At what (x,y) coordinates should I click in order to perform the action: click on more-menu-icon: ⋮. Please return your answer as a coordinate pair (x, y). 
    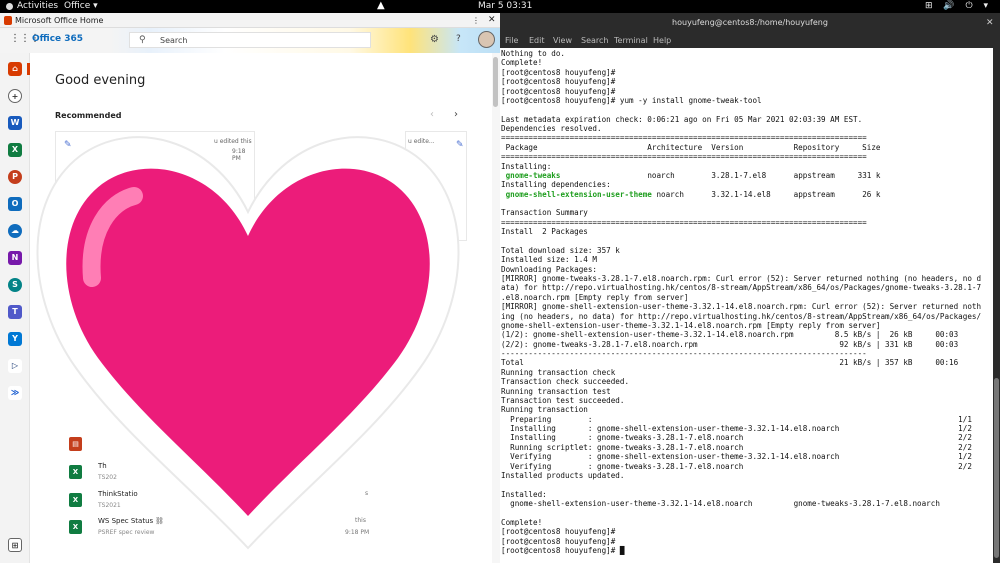
    Looking at the image, I should click on (476, 20).